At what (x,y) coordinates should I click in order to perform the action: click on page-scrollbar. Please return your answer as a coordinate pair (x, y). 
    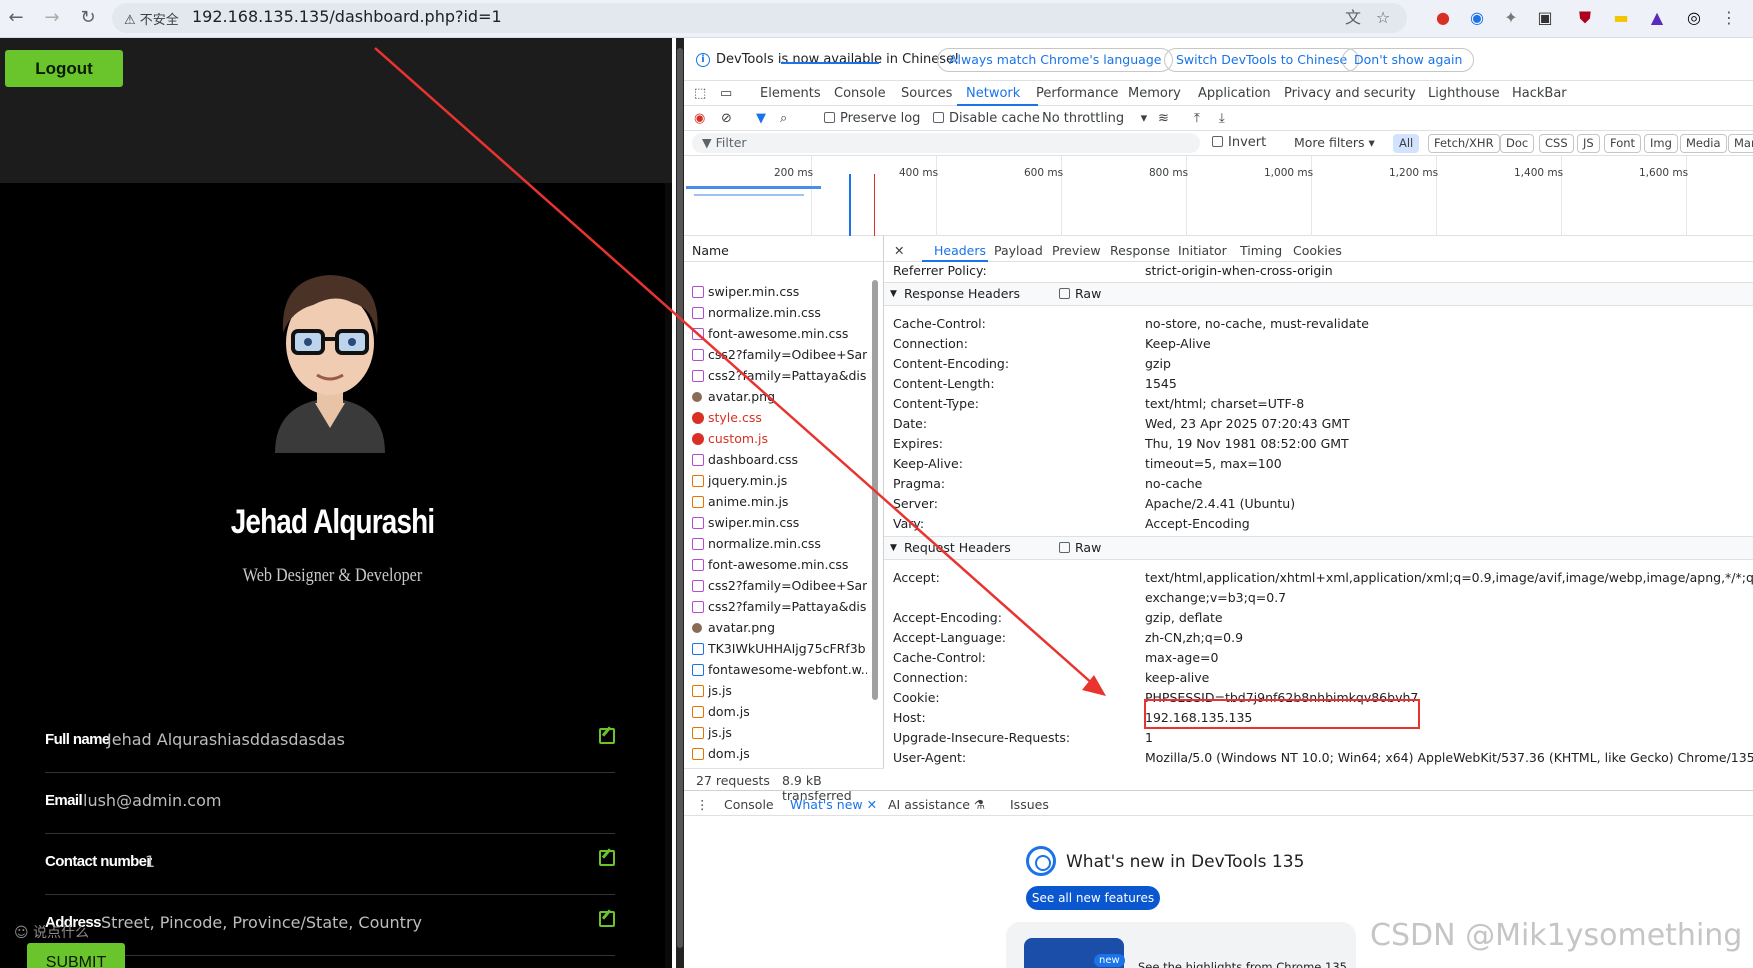
    Looking at the image, I should click on (680, 503).